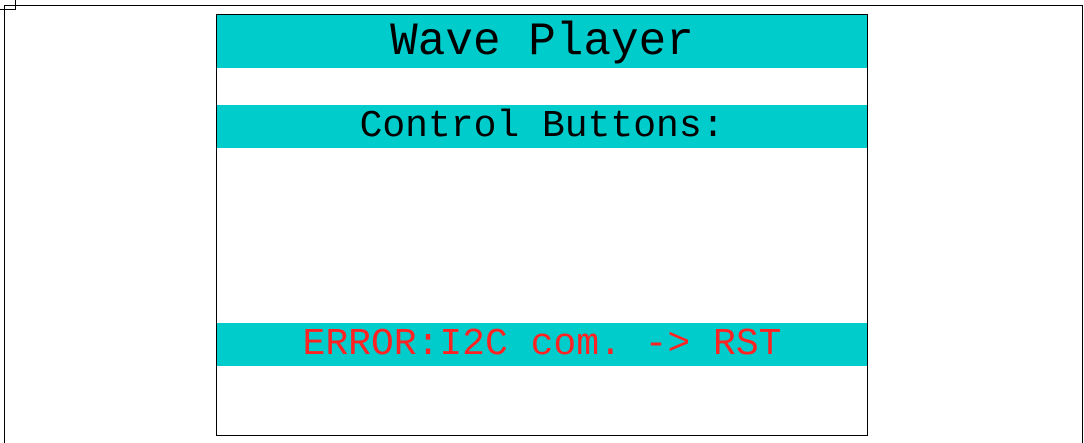  I want to click on error-message-bar: ERROR:I2C com. -> RST, so click(542, 344).